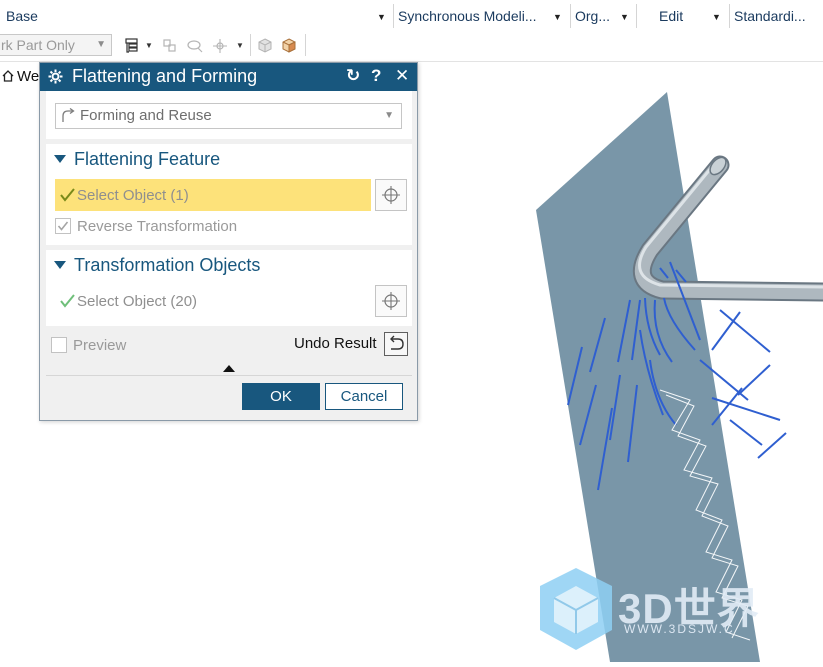 The width and height of the screenshot is (823, 667). I want to click on selection-scope-dropdown: rk Part Only ▼, so click(56, 45).